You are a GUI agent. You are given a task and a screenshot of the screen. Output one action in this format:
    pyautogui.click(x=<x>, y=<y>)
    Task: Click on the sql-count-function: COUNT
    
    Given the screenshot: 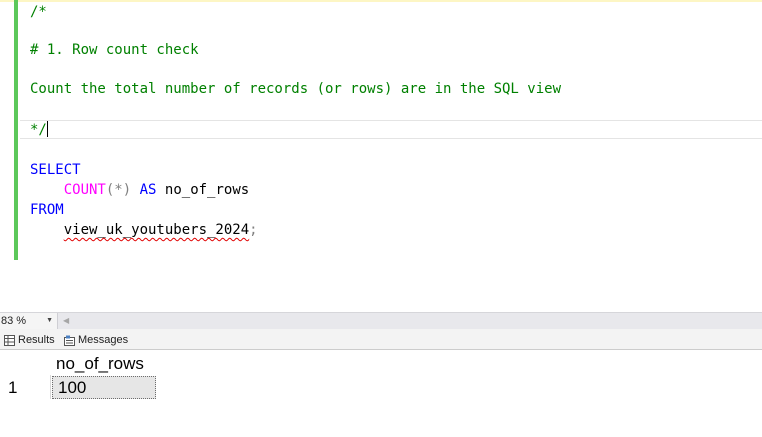 What is the action you would take?
    pyautogui.click(x=84, y=190)
    